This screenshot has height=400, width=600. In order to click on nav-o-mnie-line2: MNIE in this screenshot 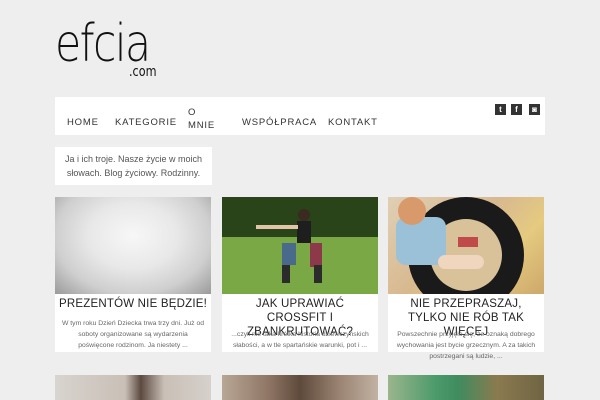, I will do `click(201, 125)`.